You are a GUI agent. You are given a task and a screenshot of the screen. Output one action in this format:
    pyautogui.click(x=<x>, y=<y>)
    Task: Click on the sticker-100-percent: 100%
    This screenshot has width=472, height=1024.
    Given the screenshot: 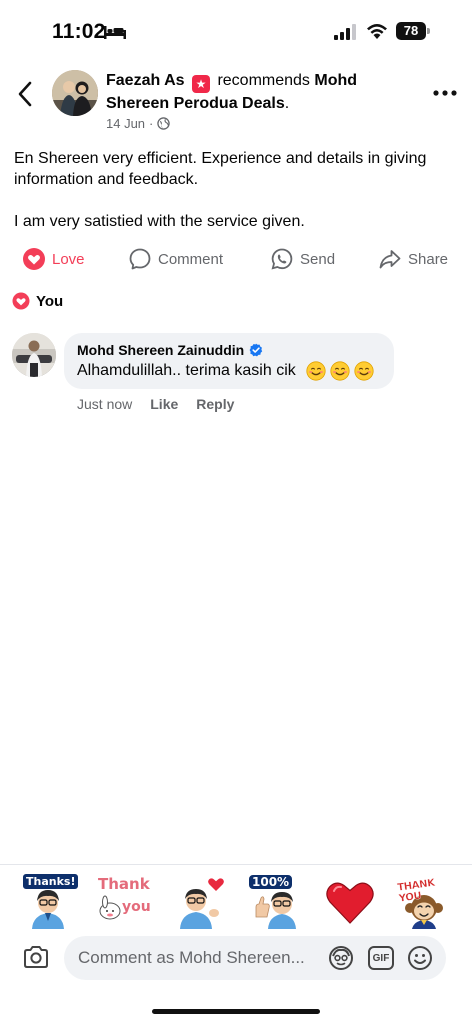 What is the action you would take?
    pyautogui.click(x=276, y=900)
    